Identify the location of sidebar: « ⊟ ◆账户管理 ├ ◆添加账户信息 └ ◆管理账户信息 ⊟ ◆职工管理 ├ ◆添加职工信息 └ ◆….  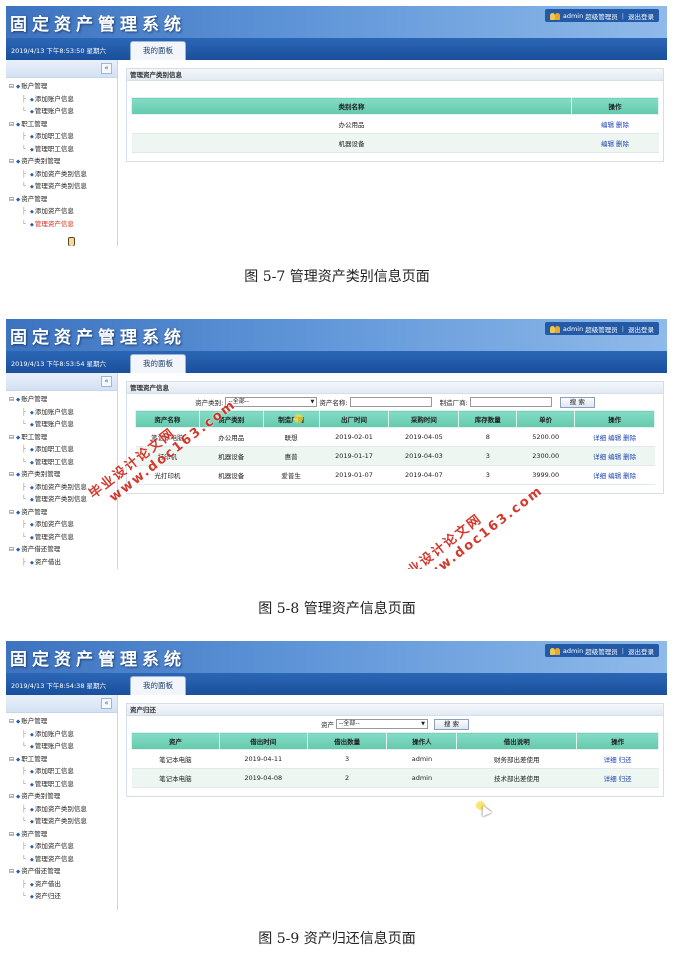
(62, 153).